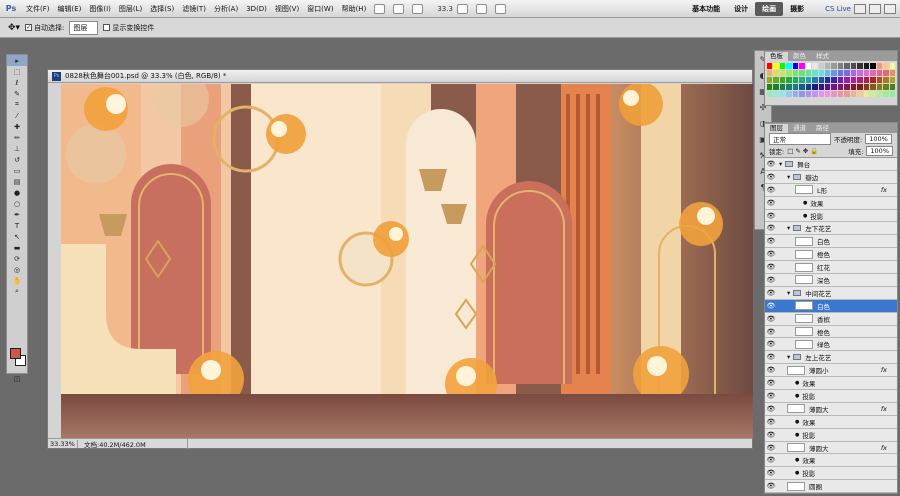 The width and height of the screenshot is (900, 496). I want to click on document-tab: Ps 0828秋色舞台001.psd @ 33.3% (白色, RGB/8) *, so click(400, 76).